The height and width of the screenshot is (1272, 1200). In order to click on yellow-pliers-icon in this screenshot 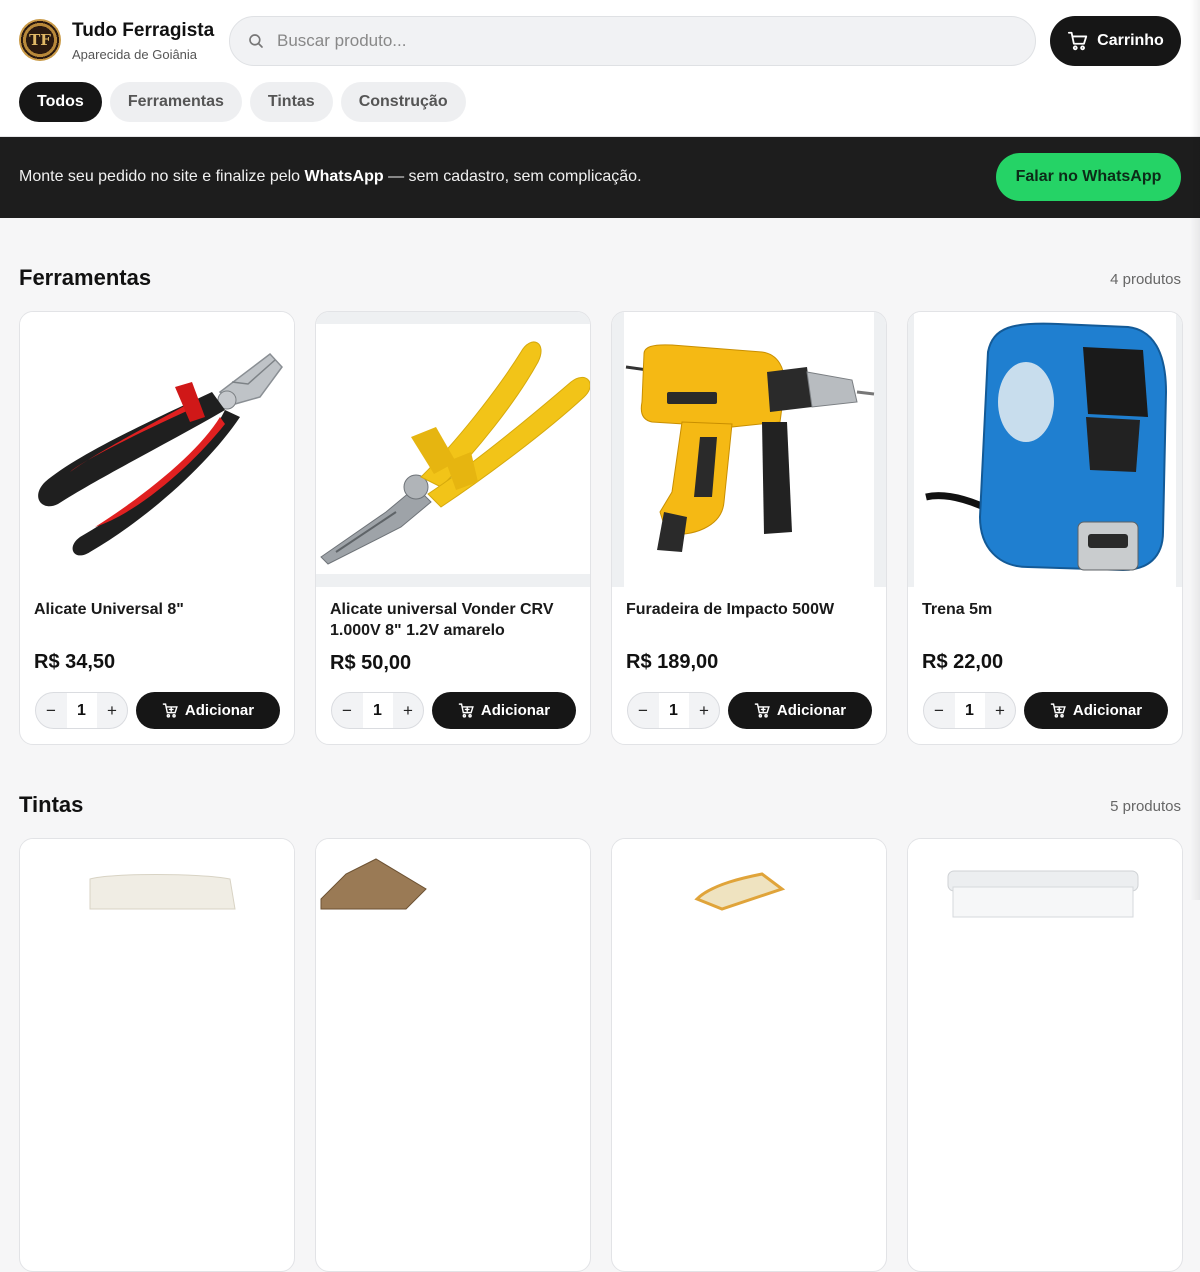, I will do `click(453, 449)`.